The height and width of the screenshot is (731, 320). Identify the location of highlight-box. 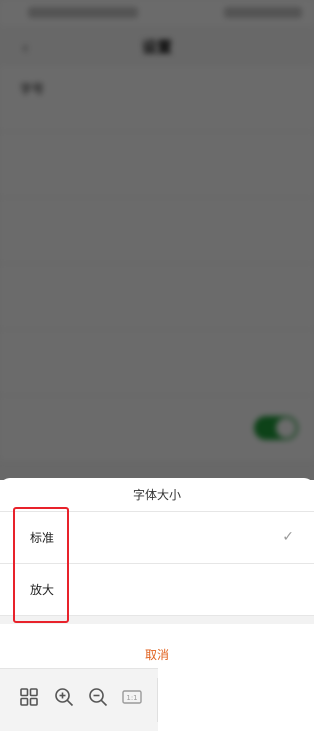
(41, 565).